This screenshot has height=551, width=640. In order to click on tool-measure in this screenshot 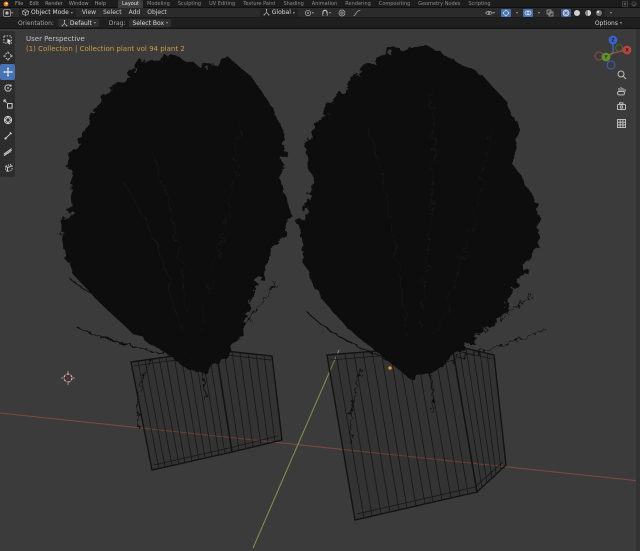, I will do `click(7, 152)`.